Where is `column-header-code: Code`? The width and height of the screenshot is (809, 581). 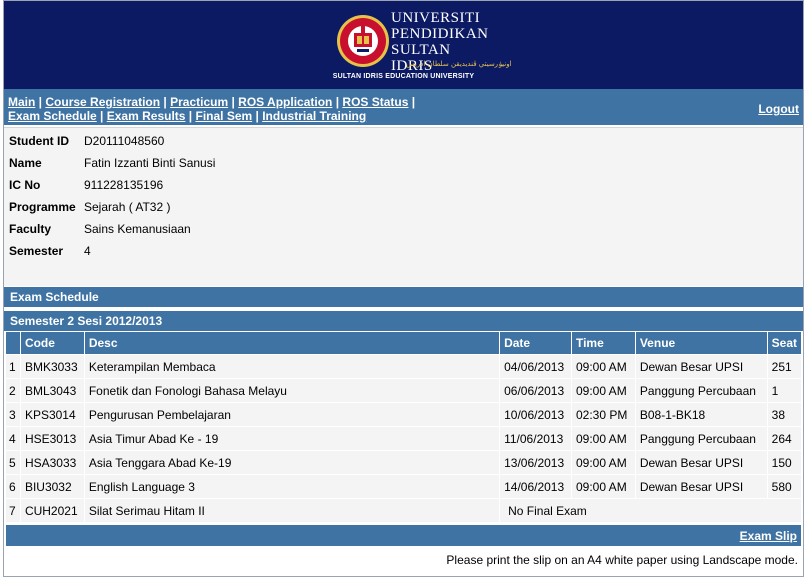
column-header-code: Code is located at coordinates (52, 343).